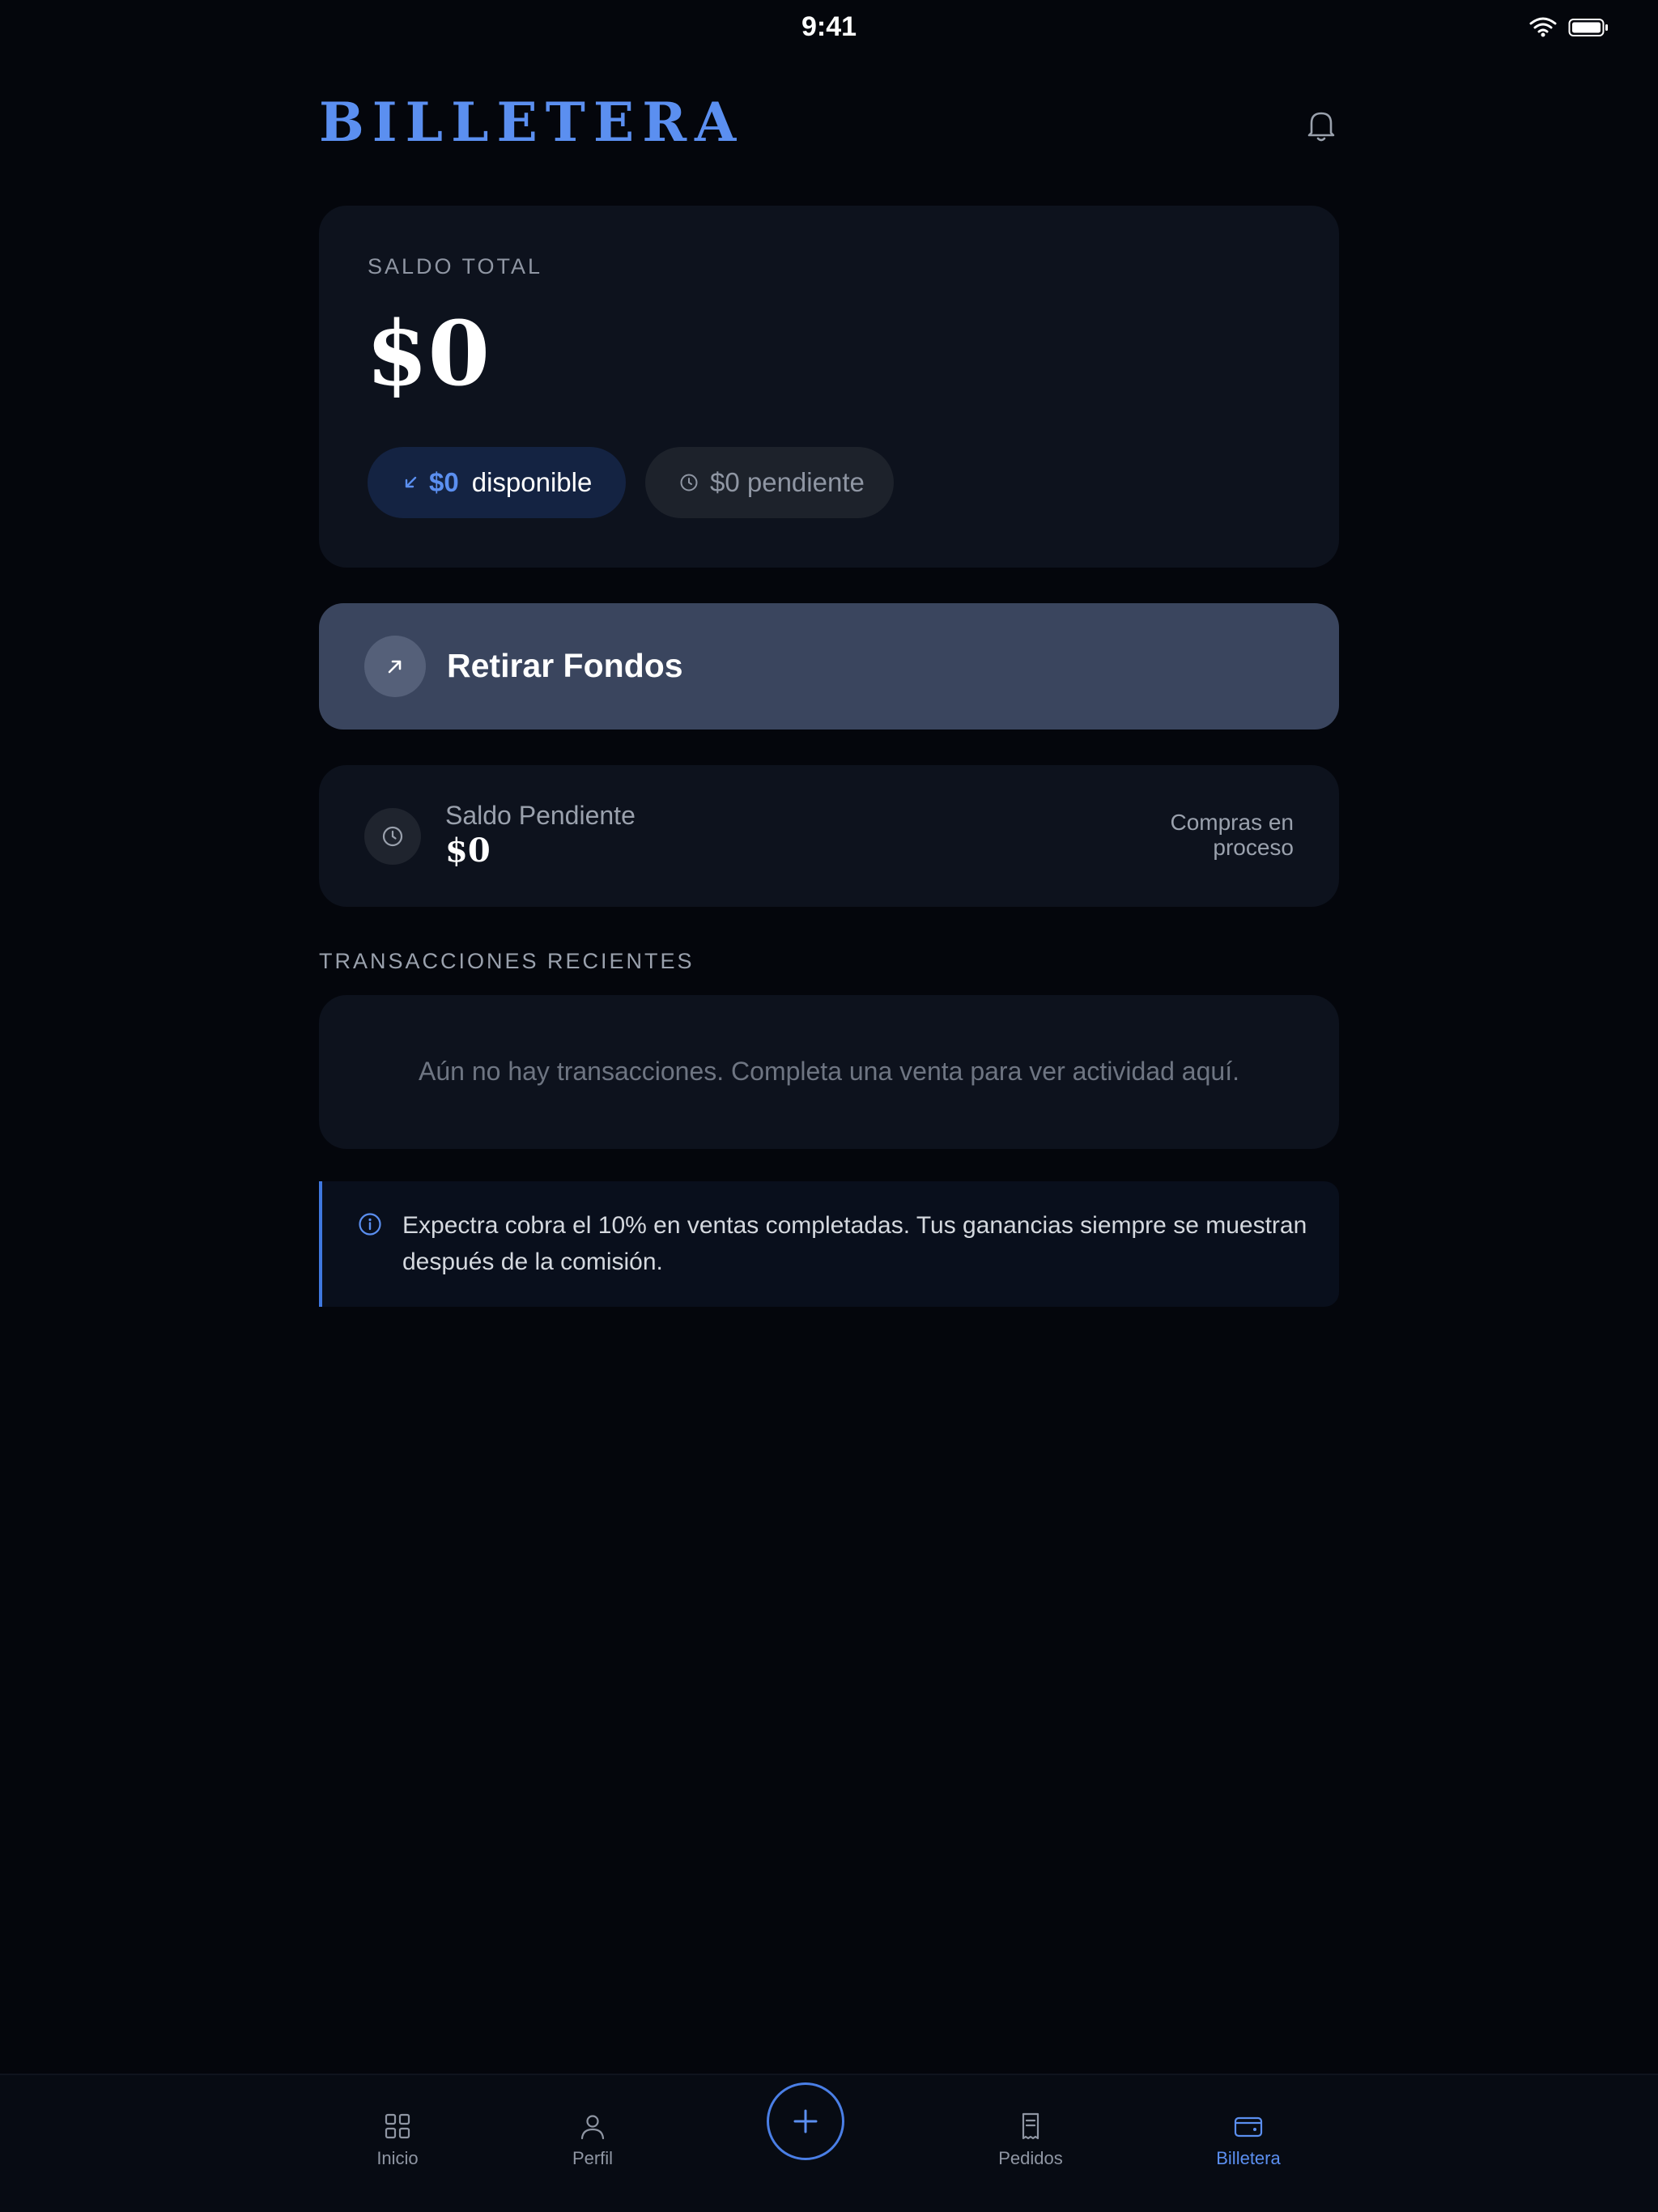 The image size is (1658, 2212). I want to click on pending-icon-circle, so click(392, 836).